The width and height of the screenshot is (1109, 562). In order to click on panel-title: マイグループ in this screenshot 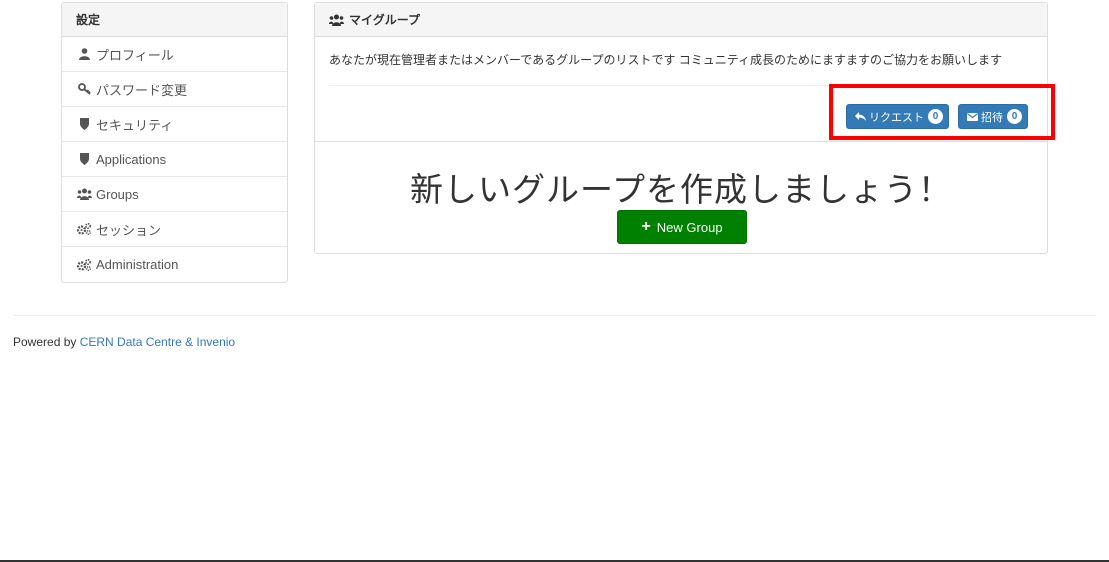, I will do `click(385, 20)`.